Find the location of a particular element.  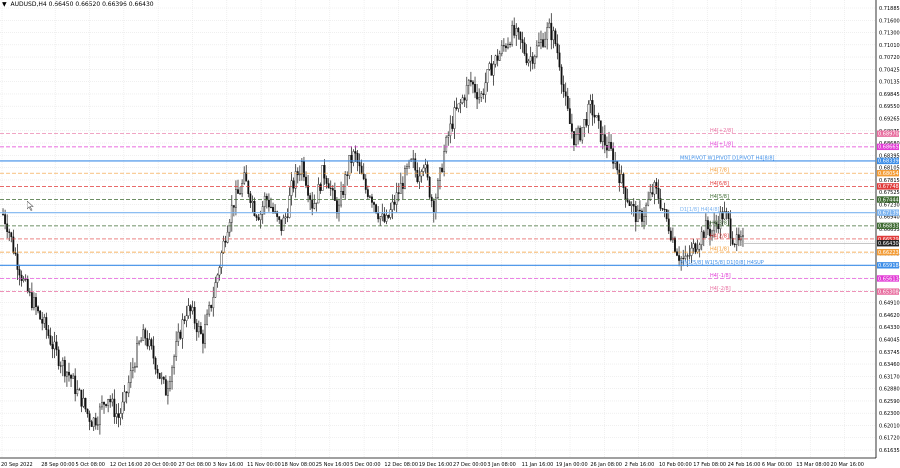

x-tick-label: 12 Dec 08:00 is located at coordinates (401, 465).